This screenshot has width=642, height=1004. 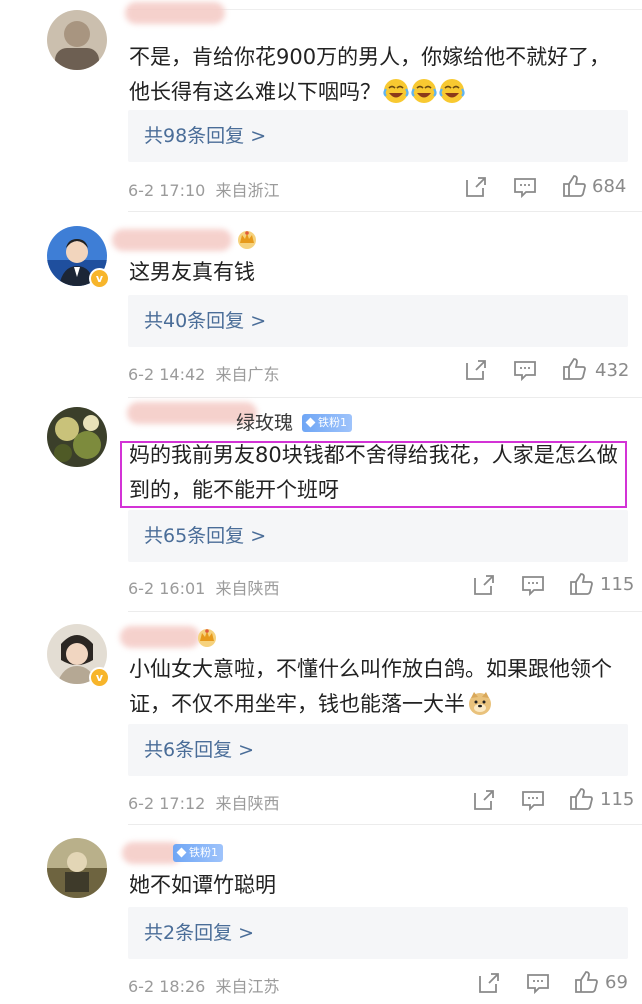 What do you see at coordinates (378, 750) in the screenshot?
I see `replies-button: 共6条回复 >` at bounding box center [378, 750].